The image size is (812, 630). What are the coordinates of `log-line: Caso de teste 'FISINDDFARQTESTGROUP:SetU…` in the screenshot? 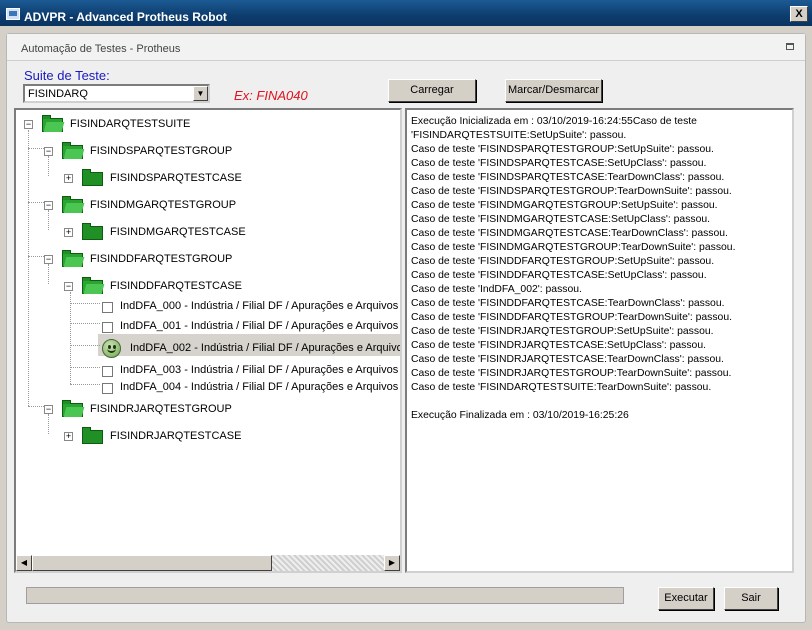 It's located at (563, 261).